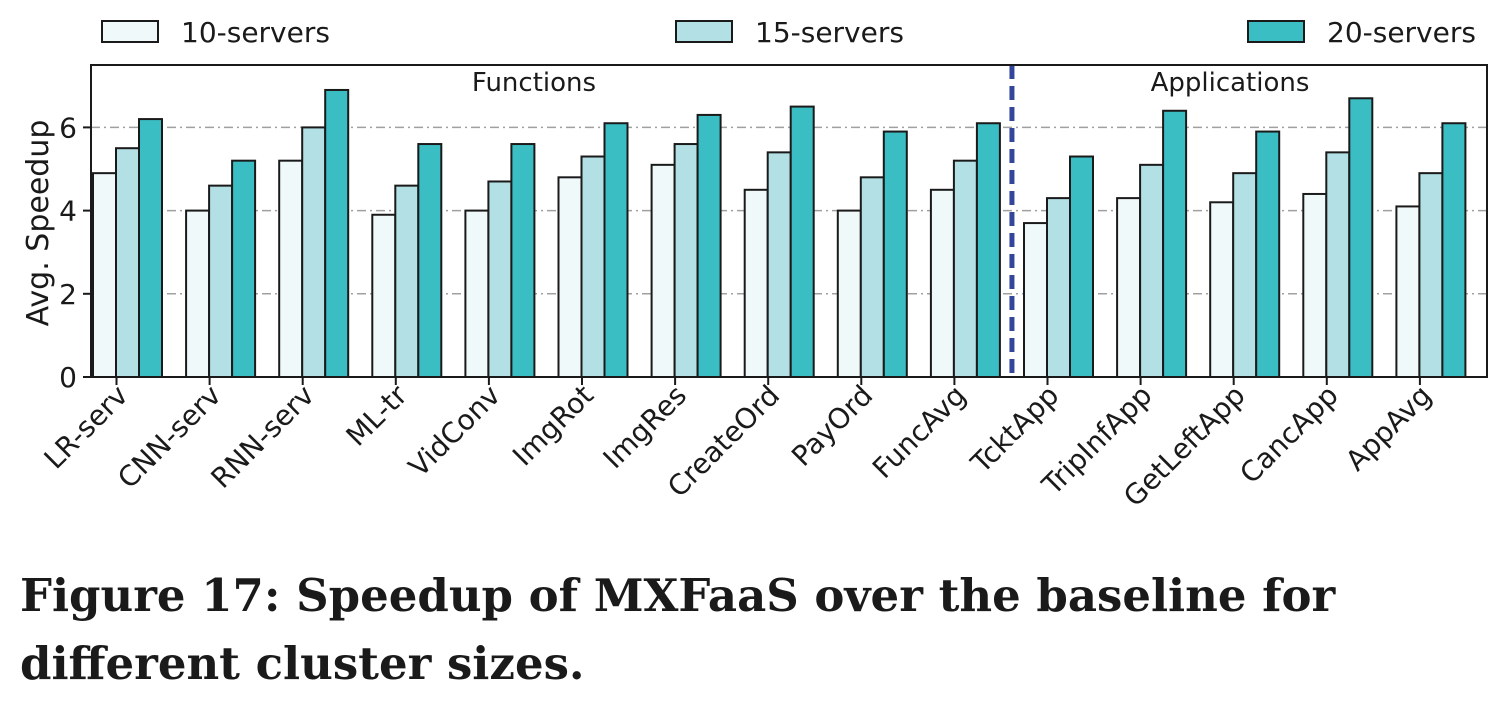 This screenshot has width=1509, height=701. What do you see at coordinates (645, 427) in the screenshot?
I see `x-tick-label: ImgRes` at bounding box center [645, 427].